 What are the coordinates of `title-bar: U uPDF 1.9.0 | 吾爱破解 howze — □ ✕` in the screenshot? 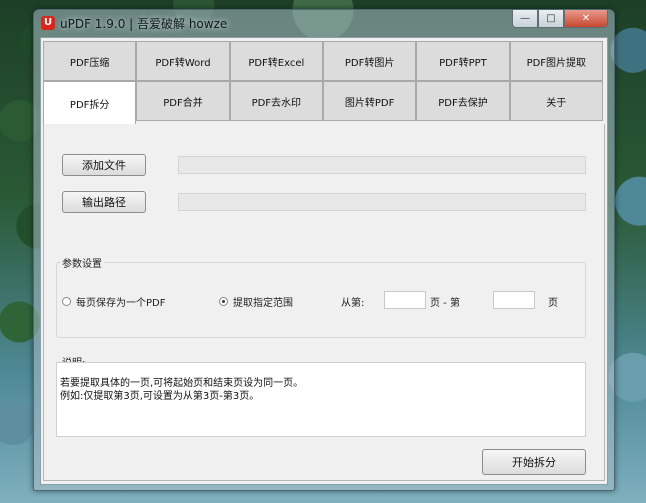 It's located at (324, 23).